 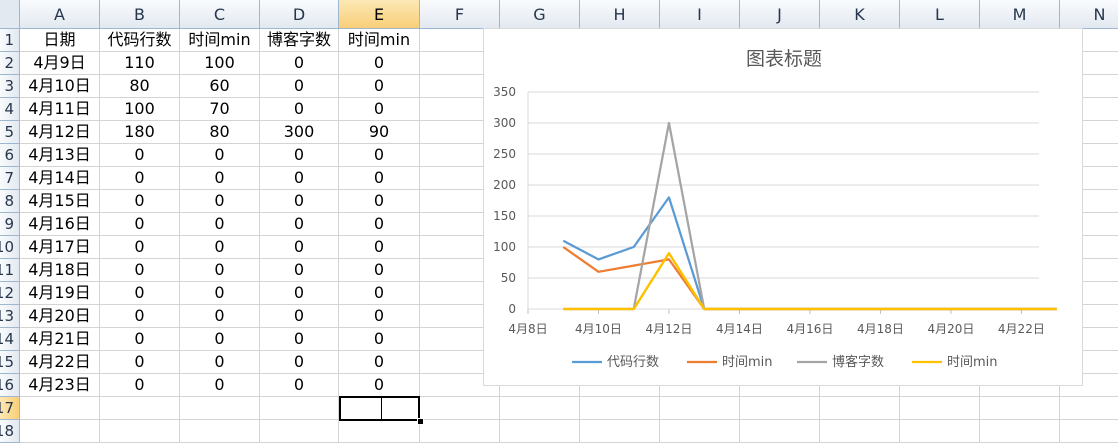 I want to click on cell-e14: 0, so click(x=379, y=339).